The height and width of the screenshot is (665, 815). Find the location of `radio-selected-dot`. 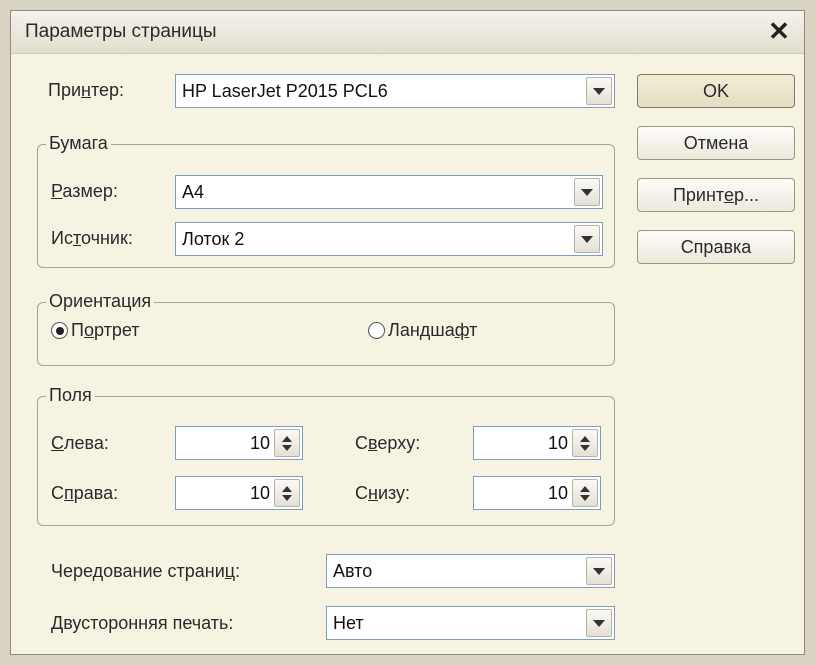

radio-selected-dot is located at coordinates (59, 330).